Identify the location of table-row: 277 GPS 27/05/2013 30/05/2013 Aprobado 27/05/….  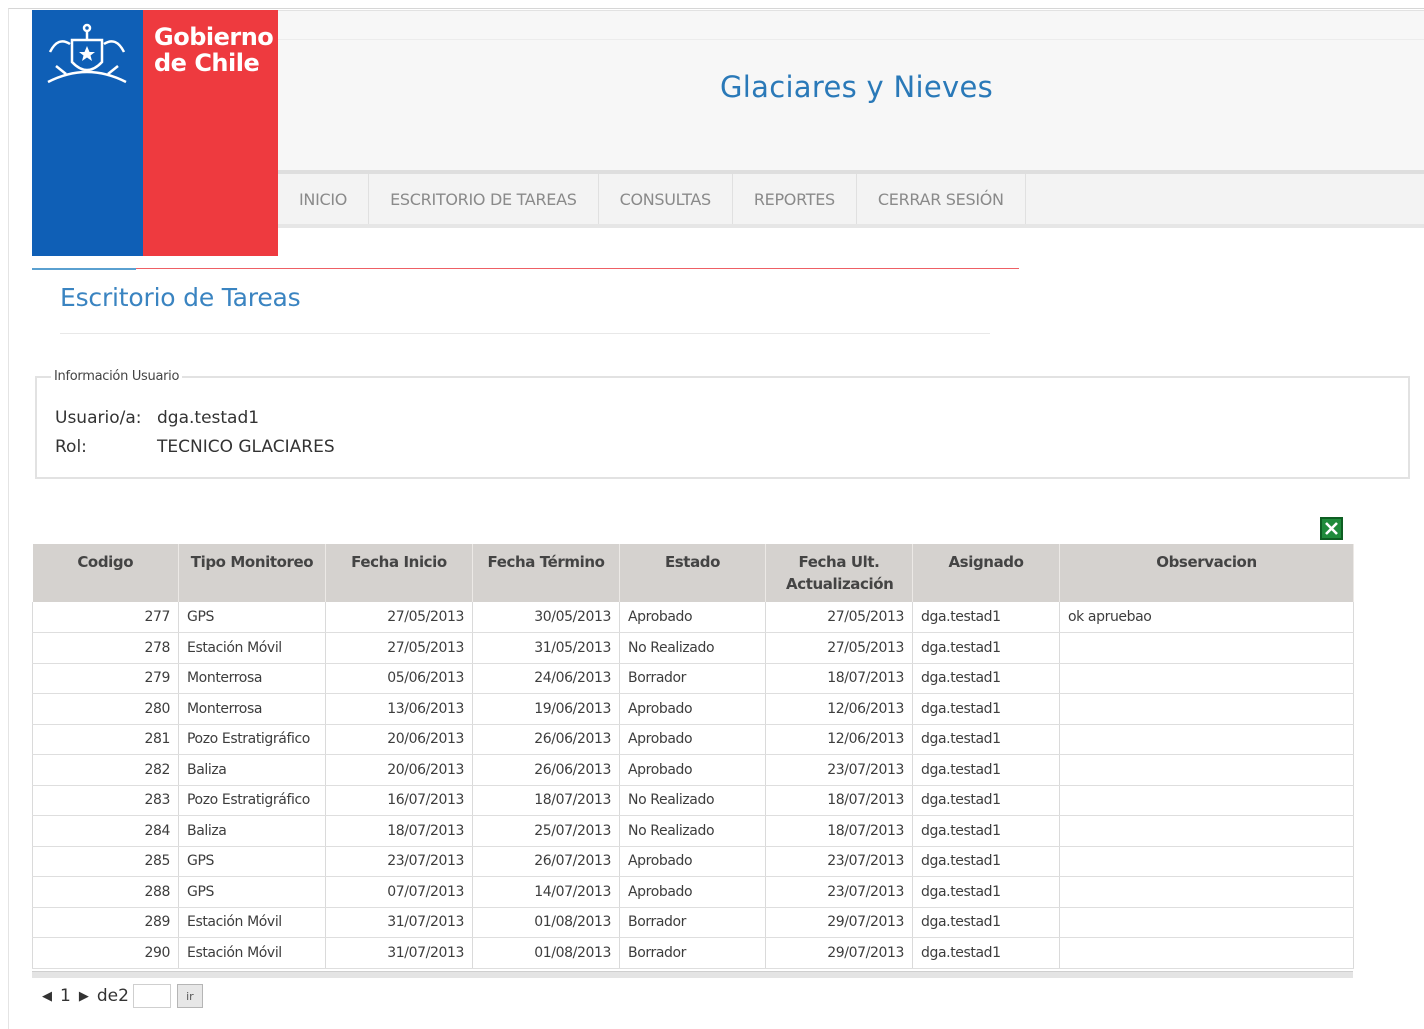
(693, 617).